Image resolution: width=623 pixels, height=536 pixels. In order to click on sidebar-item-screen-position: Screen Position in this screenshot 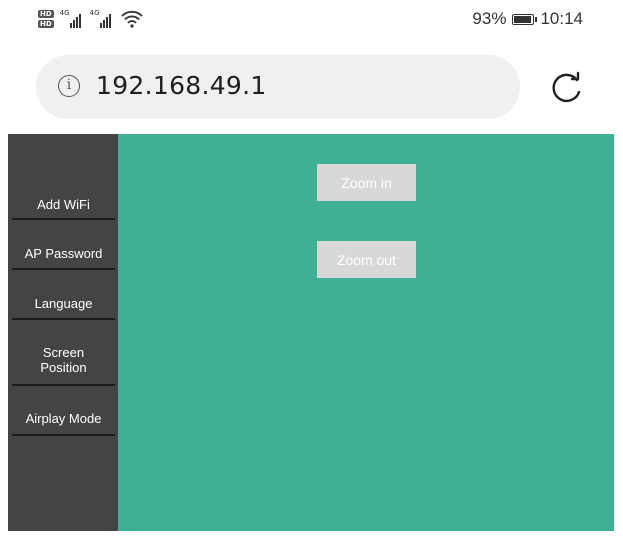, I will do `click(63, 360)`.